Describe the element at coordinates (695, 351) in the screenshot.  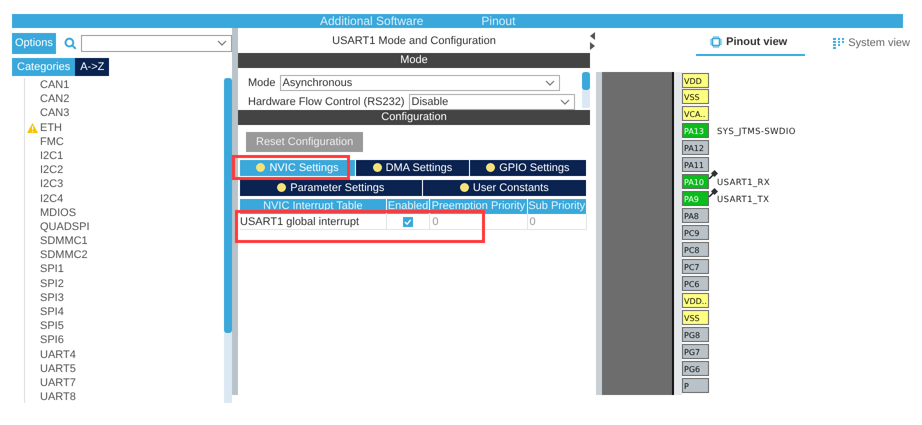
I see `pin: PG7` at that location.